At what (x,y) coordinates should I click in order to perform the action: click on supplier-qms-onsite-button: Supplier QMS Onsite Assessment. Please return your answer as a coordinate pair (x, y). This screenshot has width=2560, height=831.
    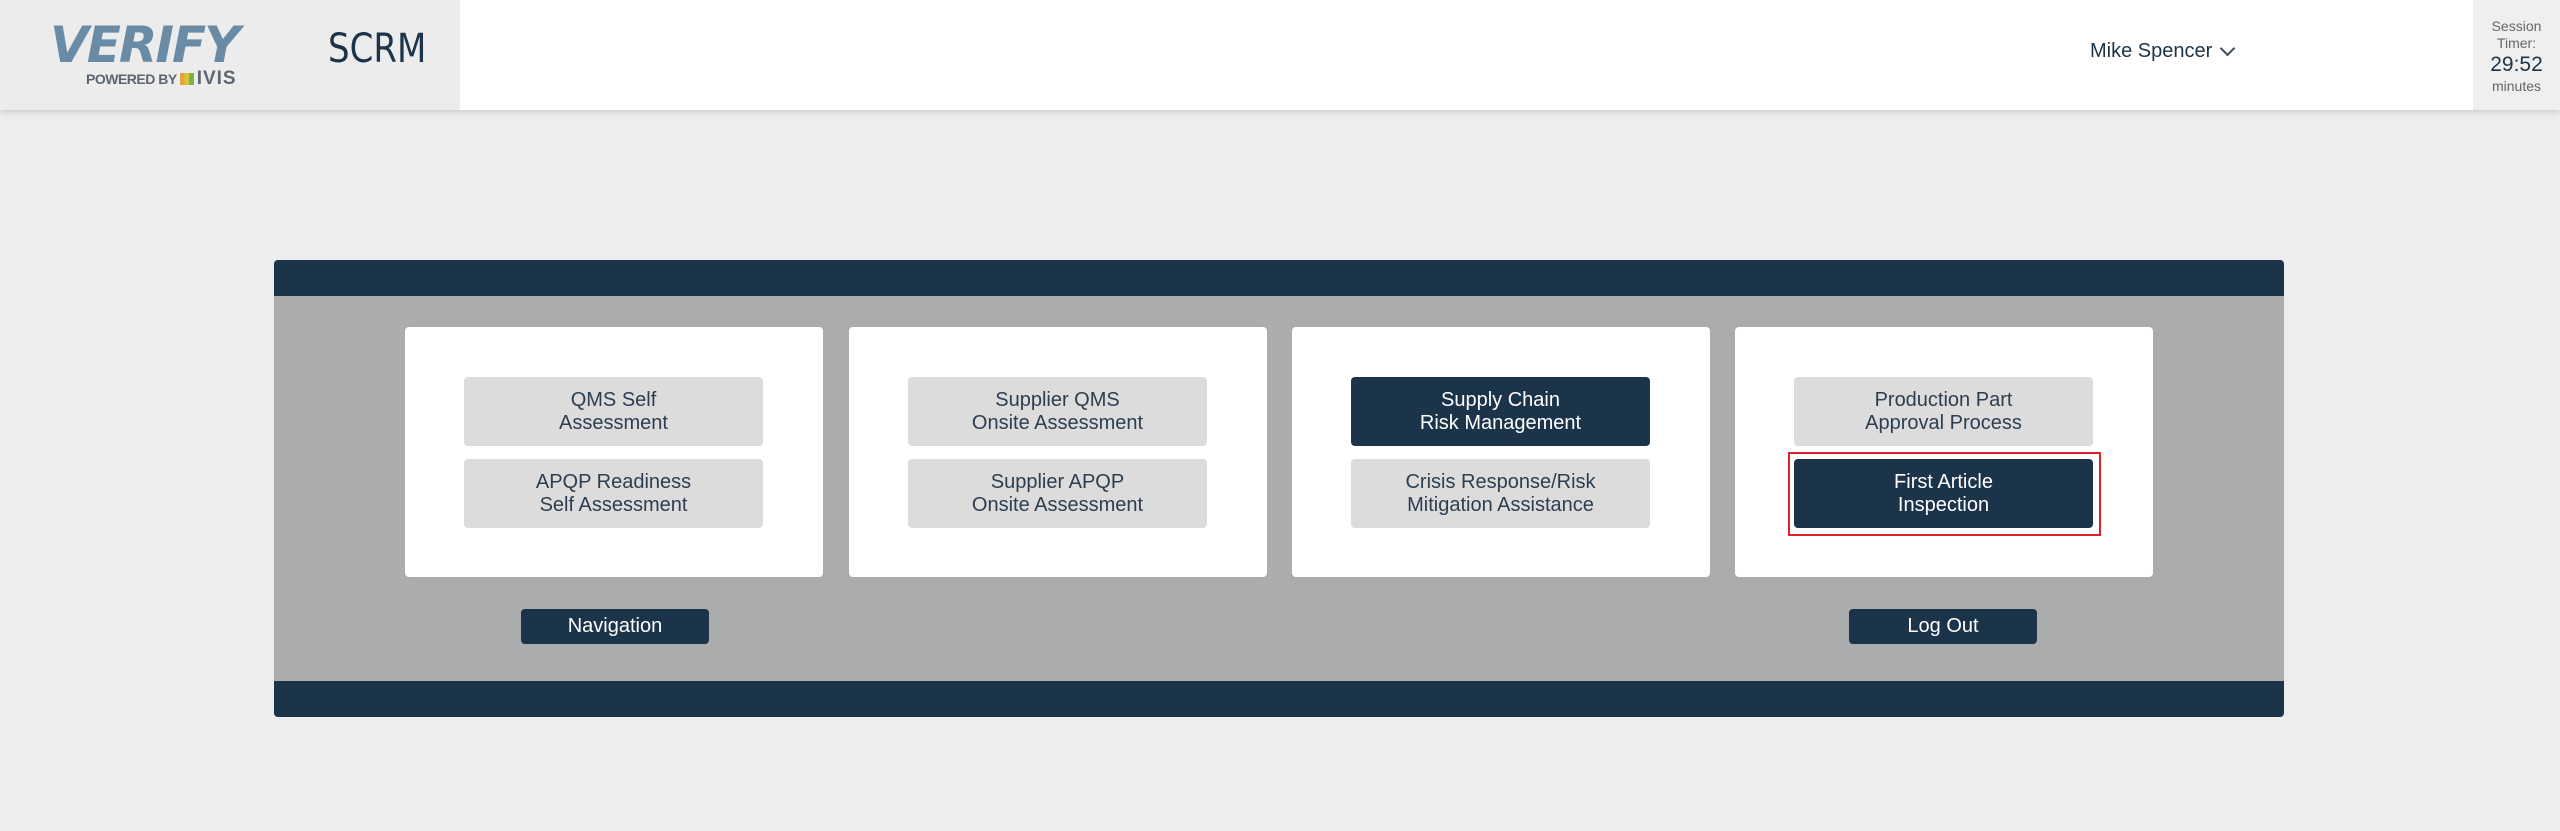
    Looking at the image, I should click on (1057, 411).